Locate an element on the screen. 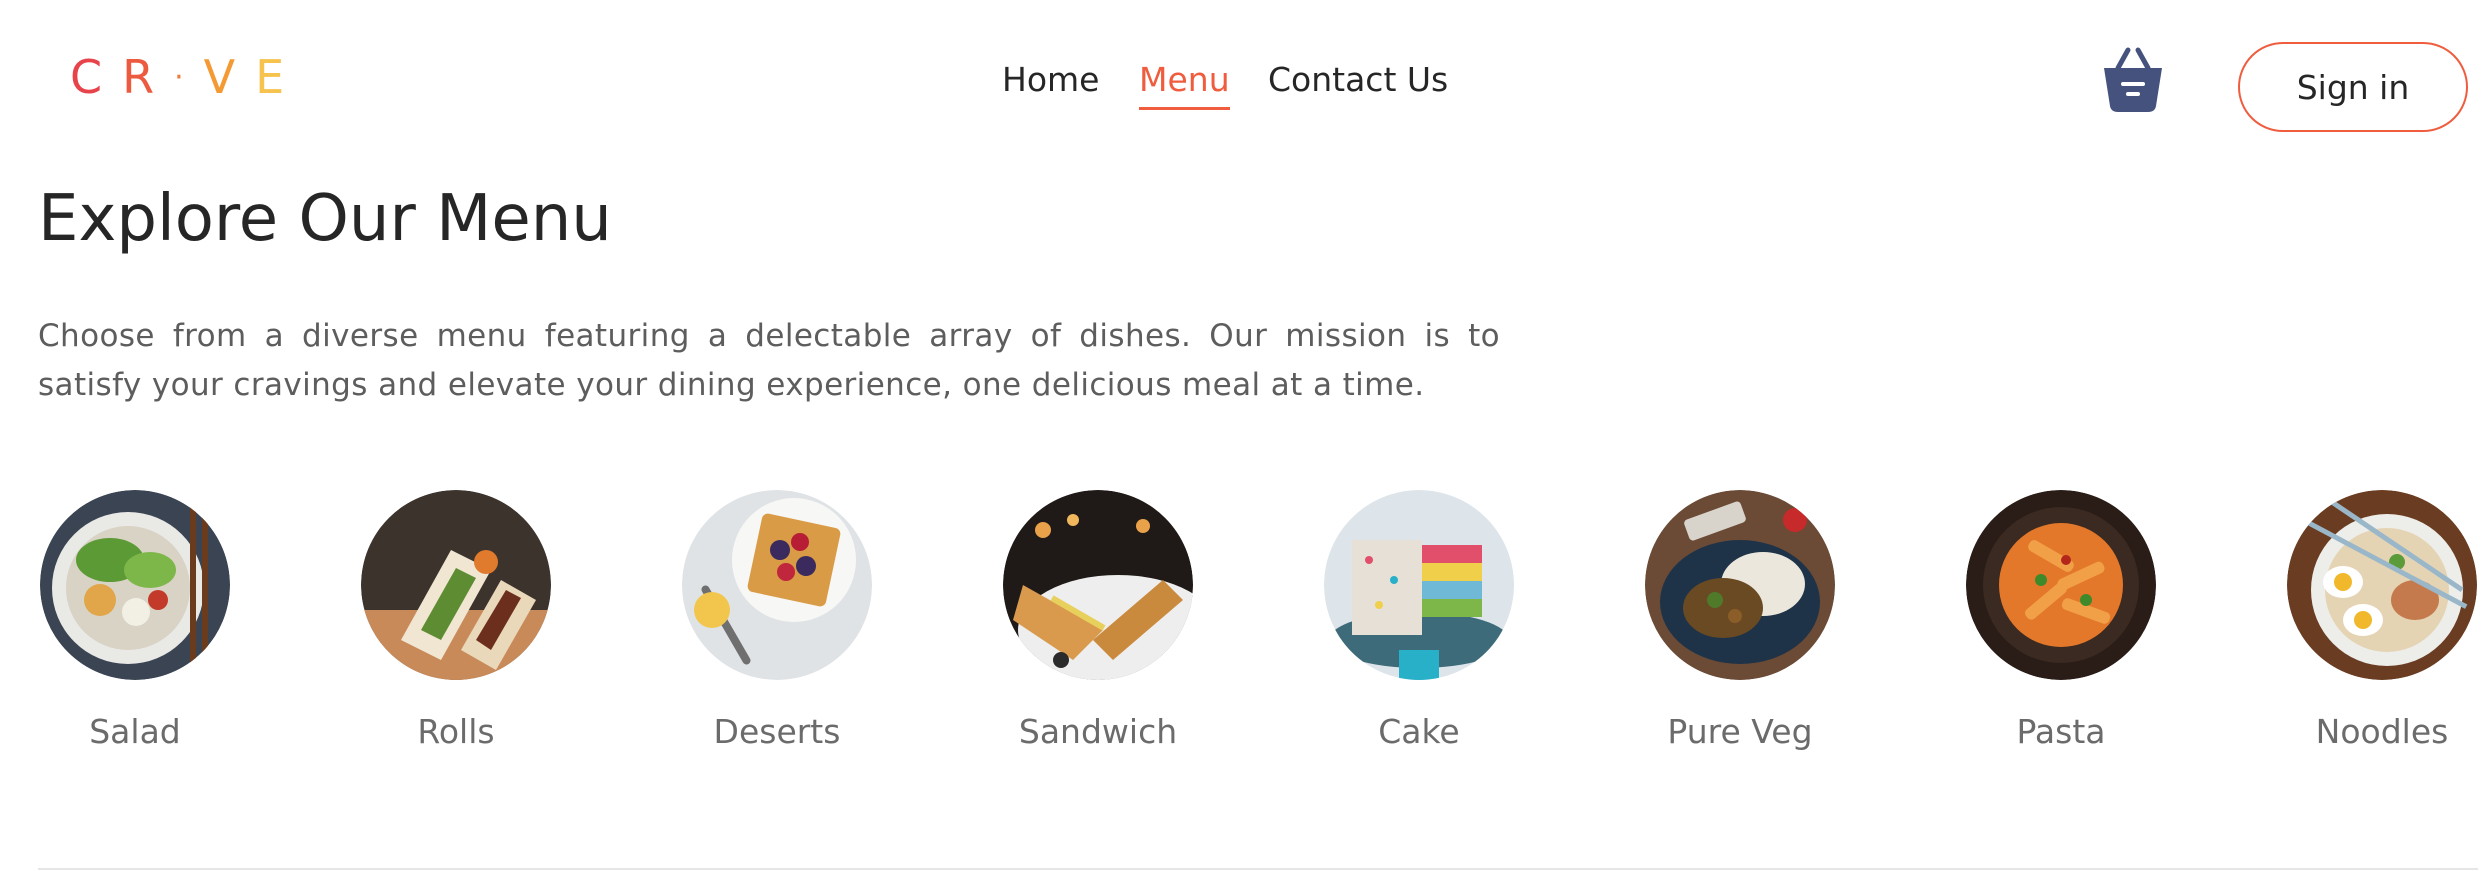  logo-letter: C is located at coordinates (96, 77).